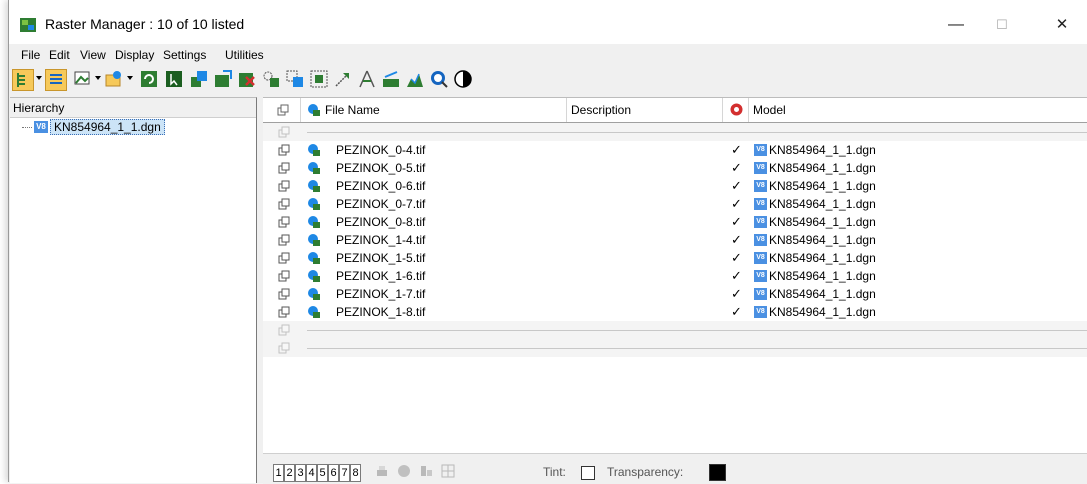 The width and height of the screenshot is (1087, 484). Describe the element at coordinates (149, 79) in the screenshot. I see `reload-icon` at that location.